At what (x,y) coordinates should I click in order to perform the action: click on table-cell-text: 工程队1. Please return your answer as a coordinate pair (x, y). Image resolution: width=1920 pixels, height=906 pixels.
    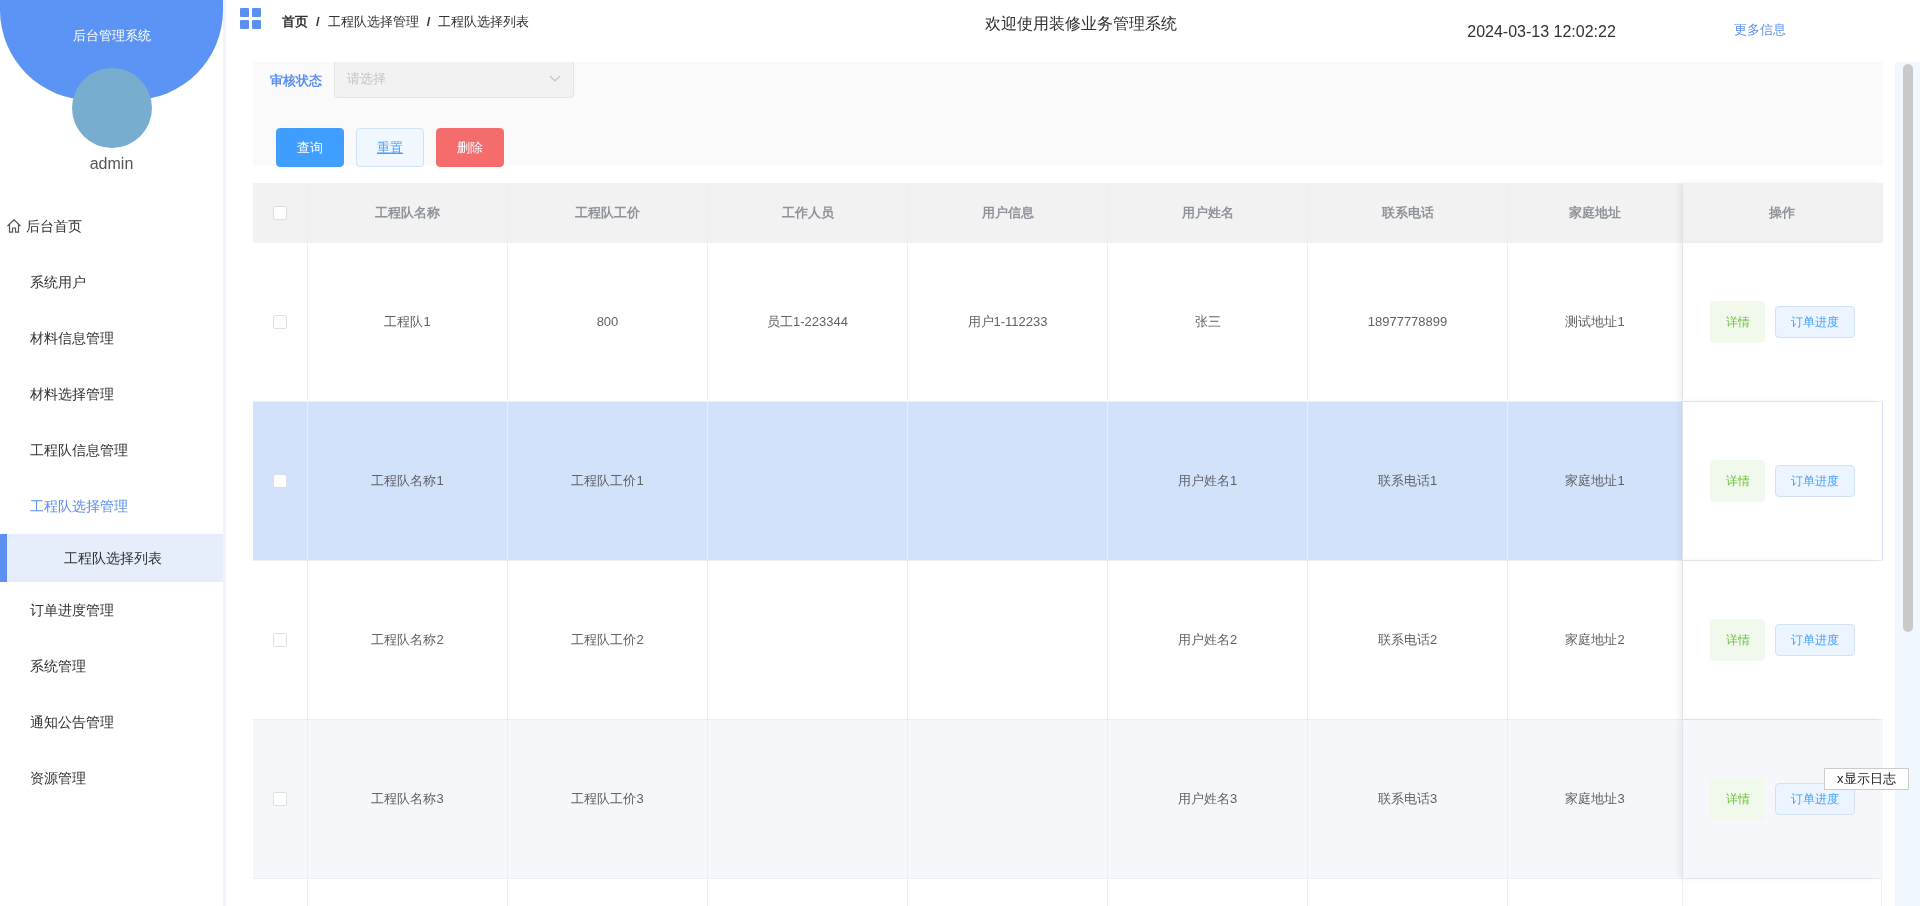
    Looking at the image, I should click on (407, 322).